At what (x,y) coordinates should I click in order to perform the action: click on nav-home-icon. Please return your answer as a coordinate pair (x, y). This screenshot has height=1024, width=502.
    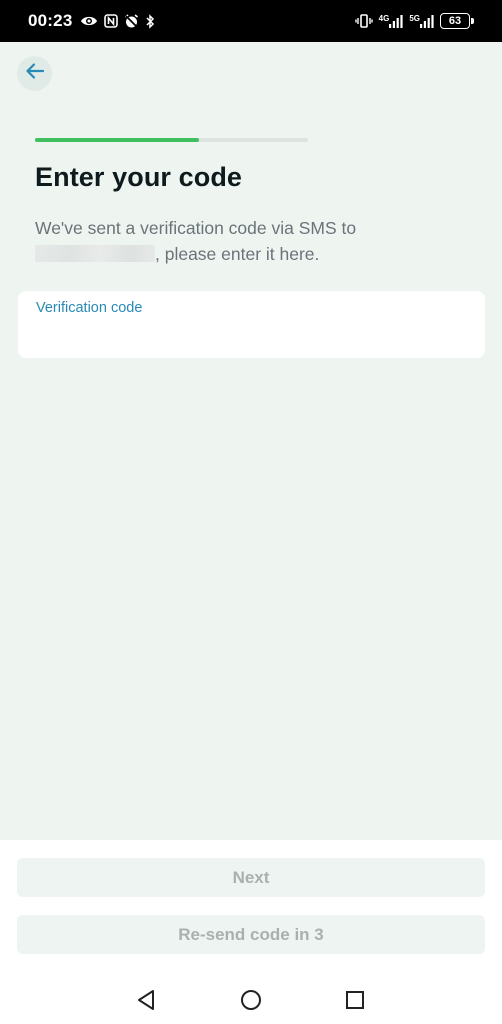
    Looking at the image, I should click on (251, 1002).